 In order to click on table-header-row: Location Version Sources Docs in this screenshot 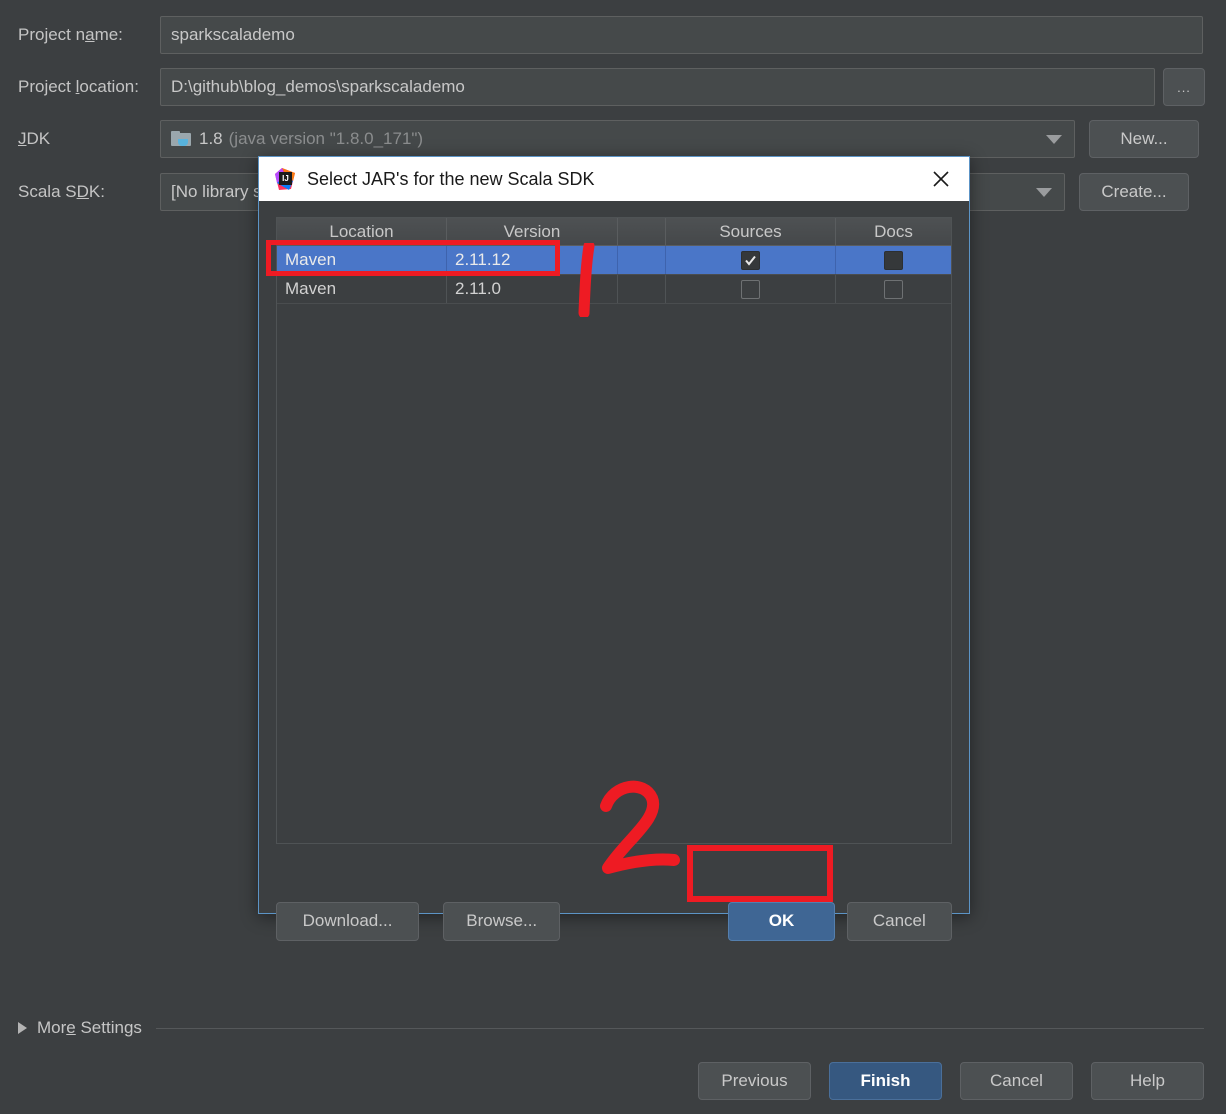, I will do `click(614, 232)`.